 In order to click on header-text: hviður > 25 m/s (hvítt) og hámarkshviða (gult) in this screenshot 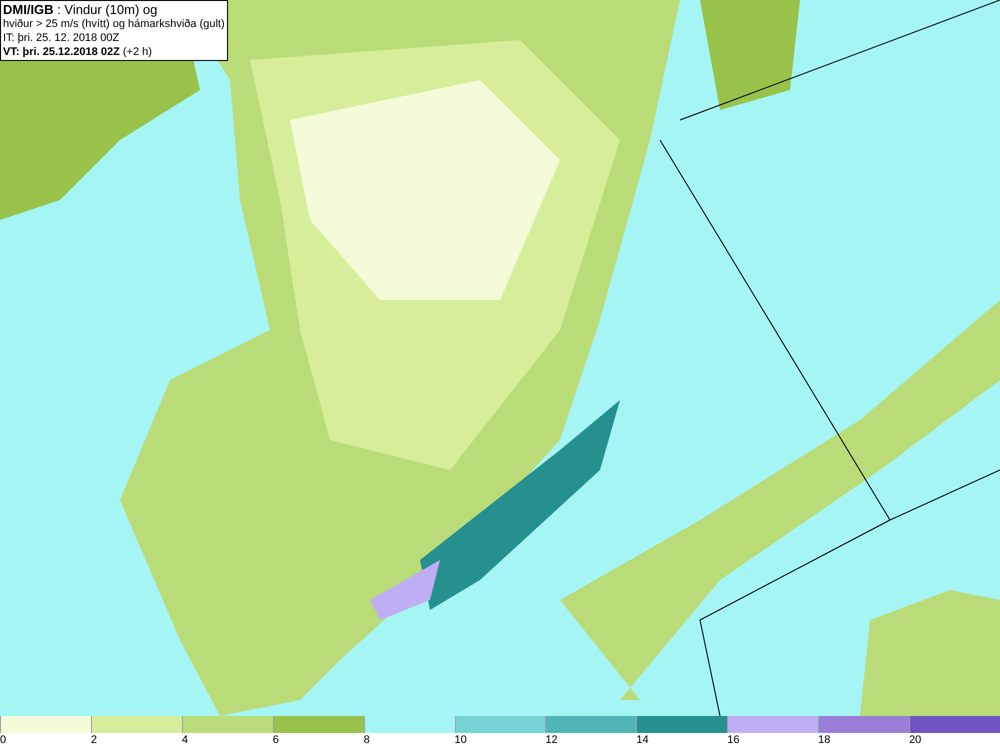, I will do `click(114, 24)`.